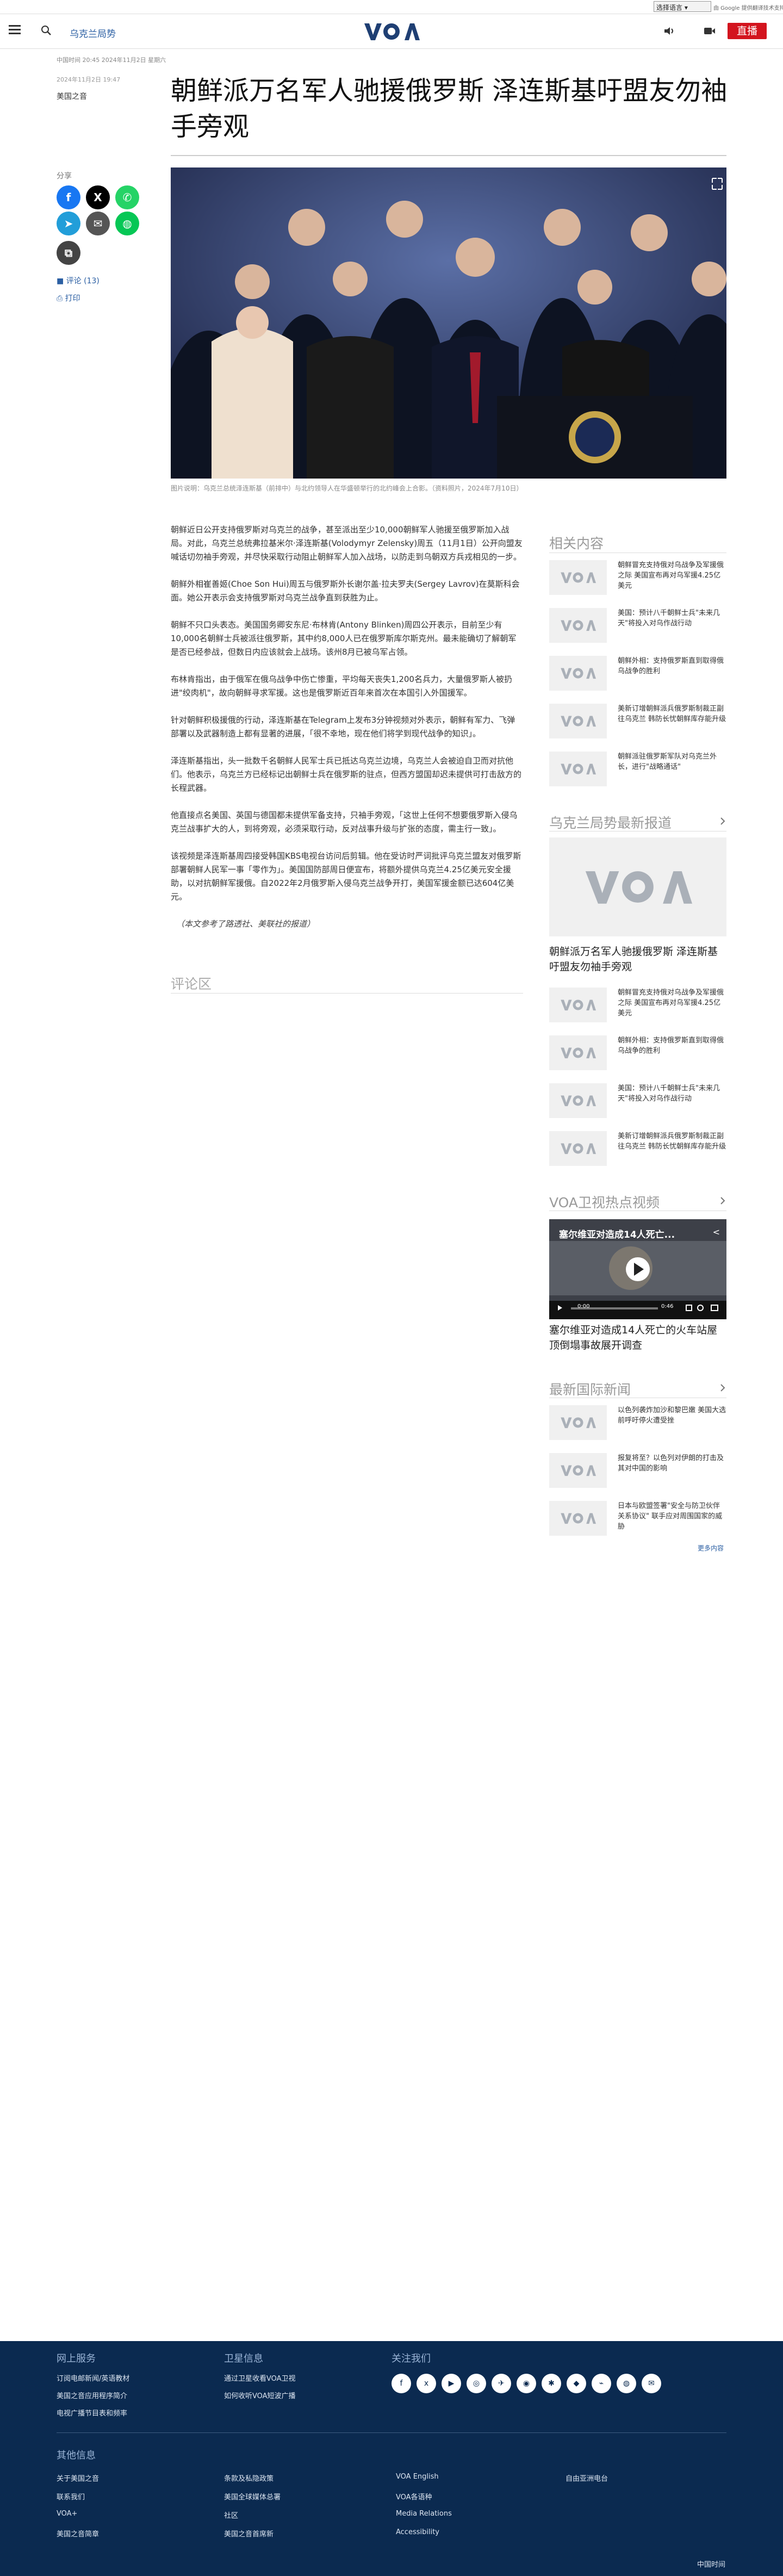 The image size is (783, 2576). Describe the element at coordinates (249, 2478) in the screenshot. I see `footer-link: 条款及私隐政策` at that location.